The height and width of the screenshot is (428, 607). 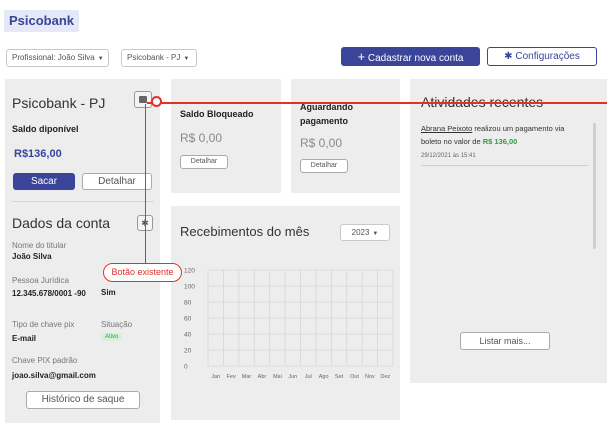 What do you see at coordinates (324, 166) in the screenshot?
I see `pending-details-button: Detalhar` at bounding box center [324, 166].